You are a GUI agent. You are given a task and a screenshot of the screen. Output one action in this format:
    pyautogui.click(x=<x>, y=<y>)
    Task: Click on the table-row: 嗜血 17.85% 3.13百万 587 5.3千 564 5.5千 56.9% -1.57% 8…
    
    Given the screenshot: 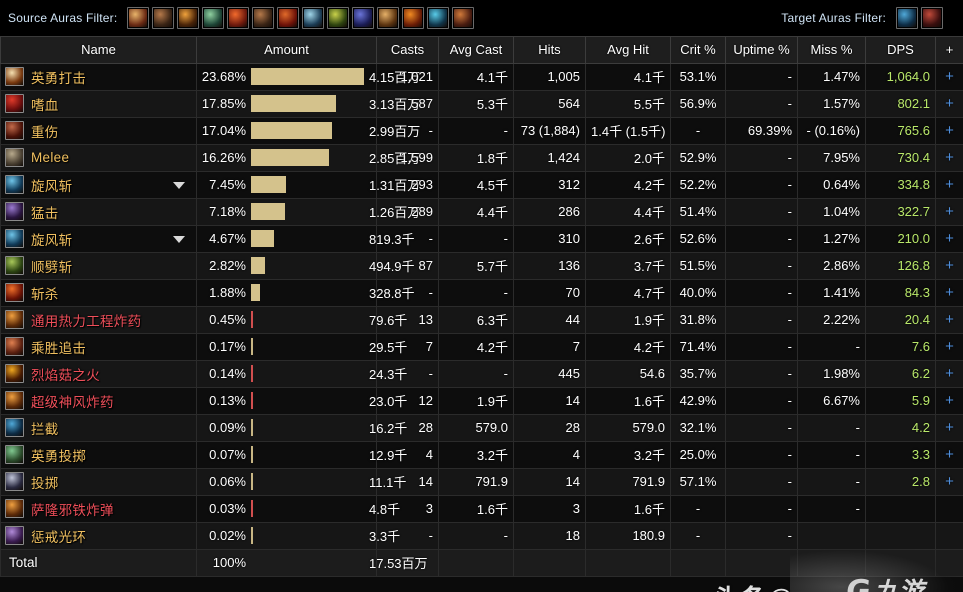 What is the action you would take?
    pyautogui.click(x=481, y=104)
    